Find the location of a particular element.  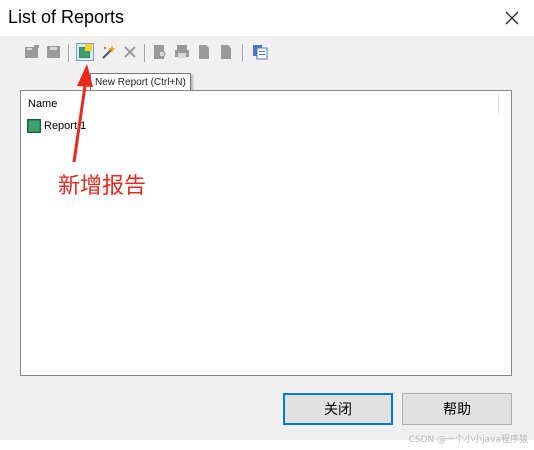

column-header: Name is located at coordinates (260, 102).